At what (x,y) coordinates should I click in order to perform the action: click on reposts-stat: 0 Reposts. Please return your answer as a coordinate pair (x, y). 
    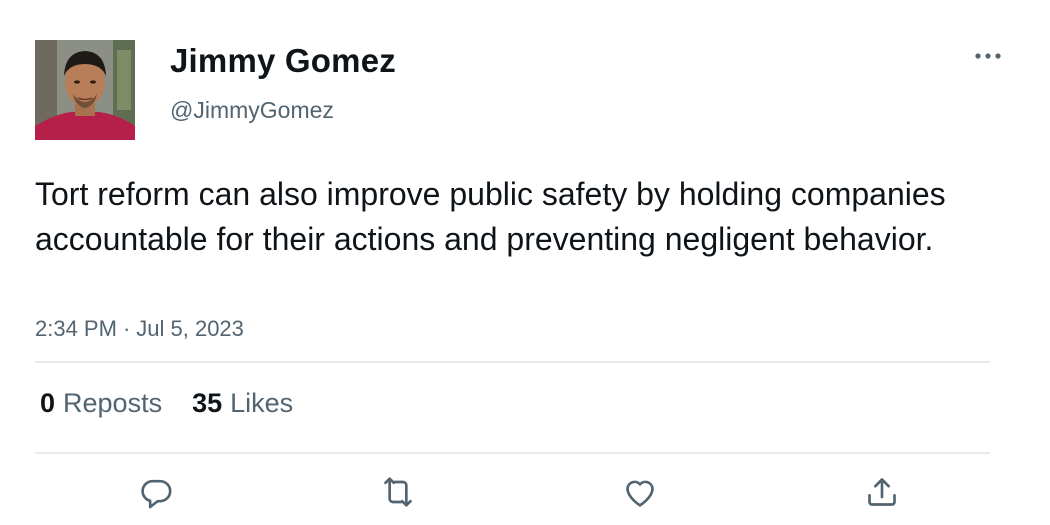
    Looking at the image, I should click on (101, 403).